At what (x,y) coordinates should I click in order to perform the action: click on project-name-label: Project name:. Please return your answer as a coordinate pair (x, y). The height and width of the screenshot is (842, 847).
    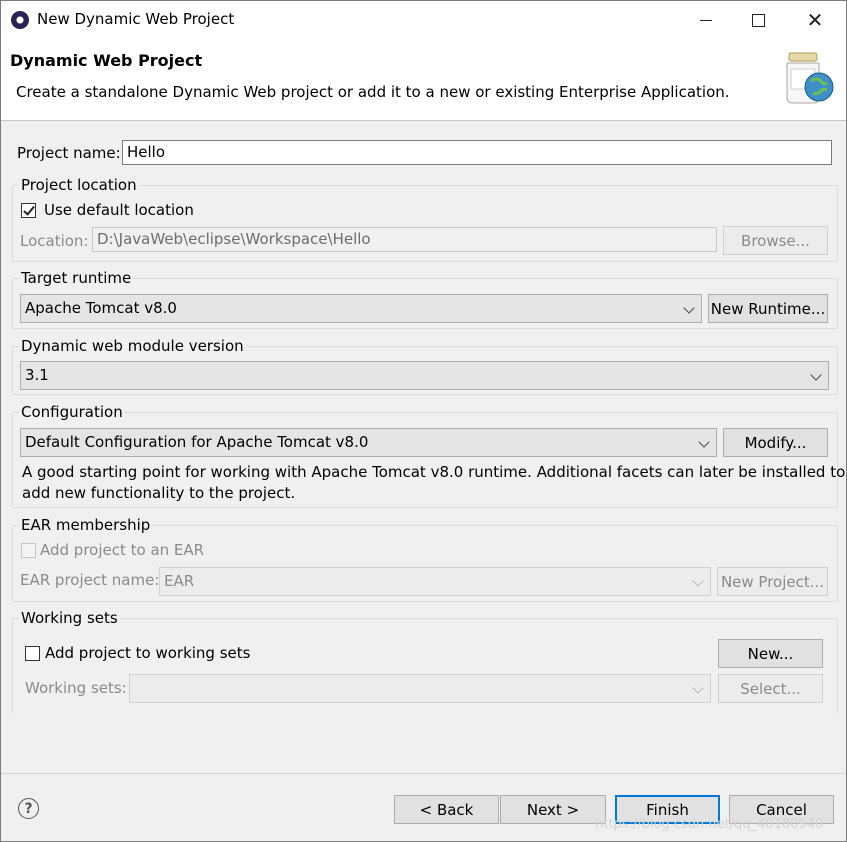
    Looking at the image, I should click on (69, 153).